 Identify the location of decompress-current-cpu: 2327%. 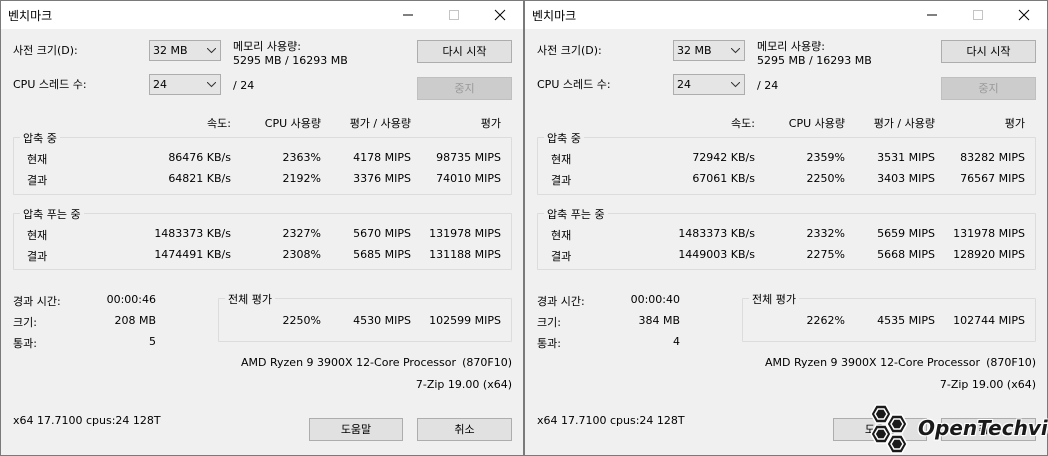
(301, 233).